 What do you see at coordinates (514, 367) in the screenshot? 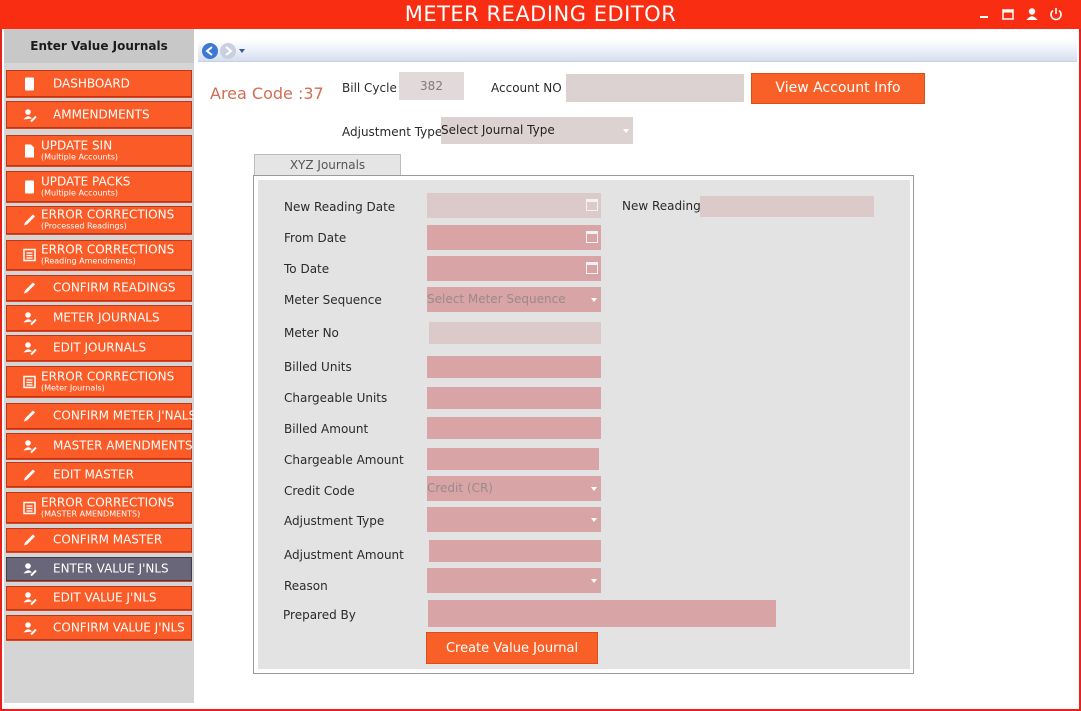
I see `billed-units-input` at bounding box center [514, 367].